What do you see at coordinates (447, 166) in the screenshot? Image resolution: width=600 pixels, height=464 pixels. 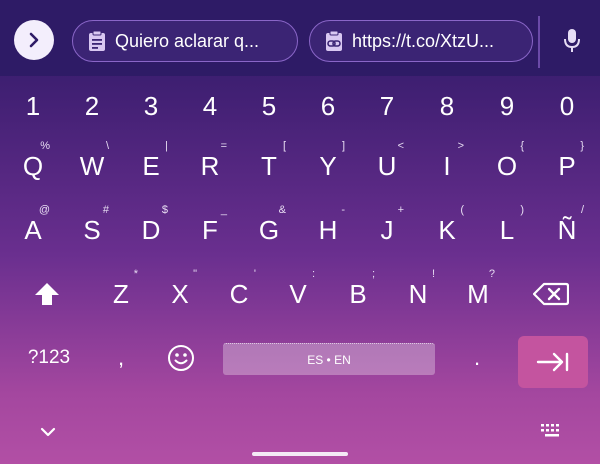 I see `key-i: > I` at bounding box center [447, 166].